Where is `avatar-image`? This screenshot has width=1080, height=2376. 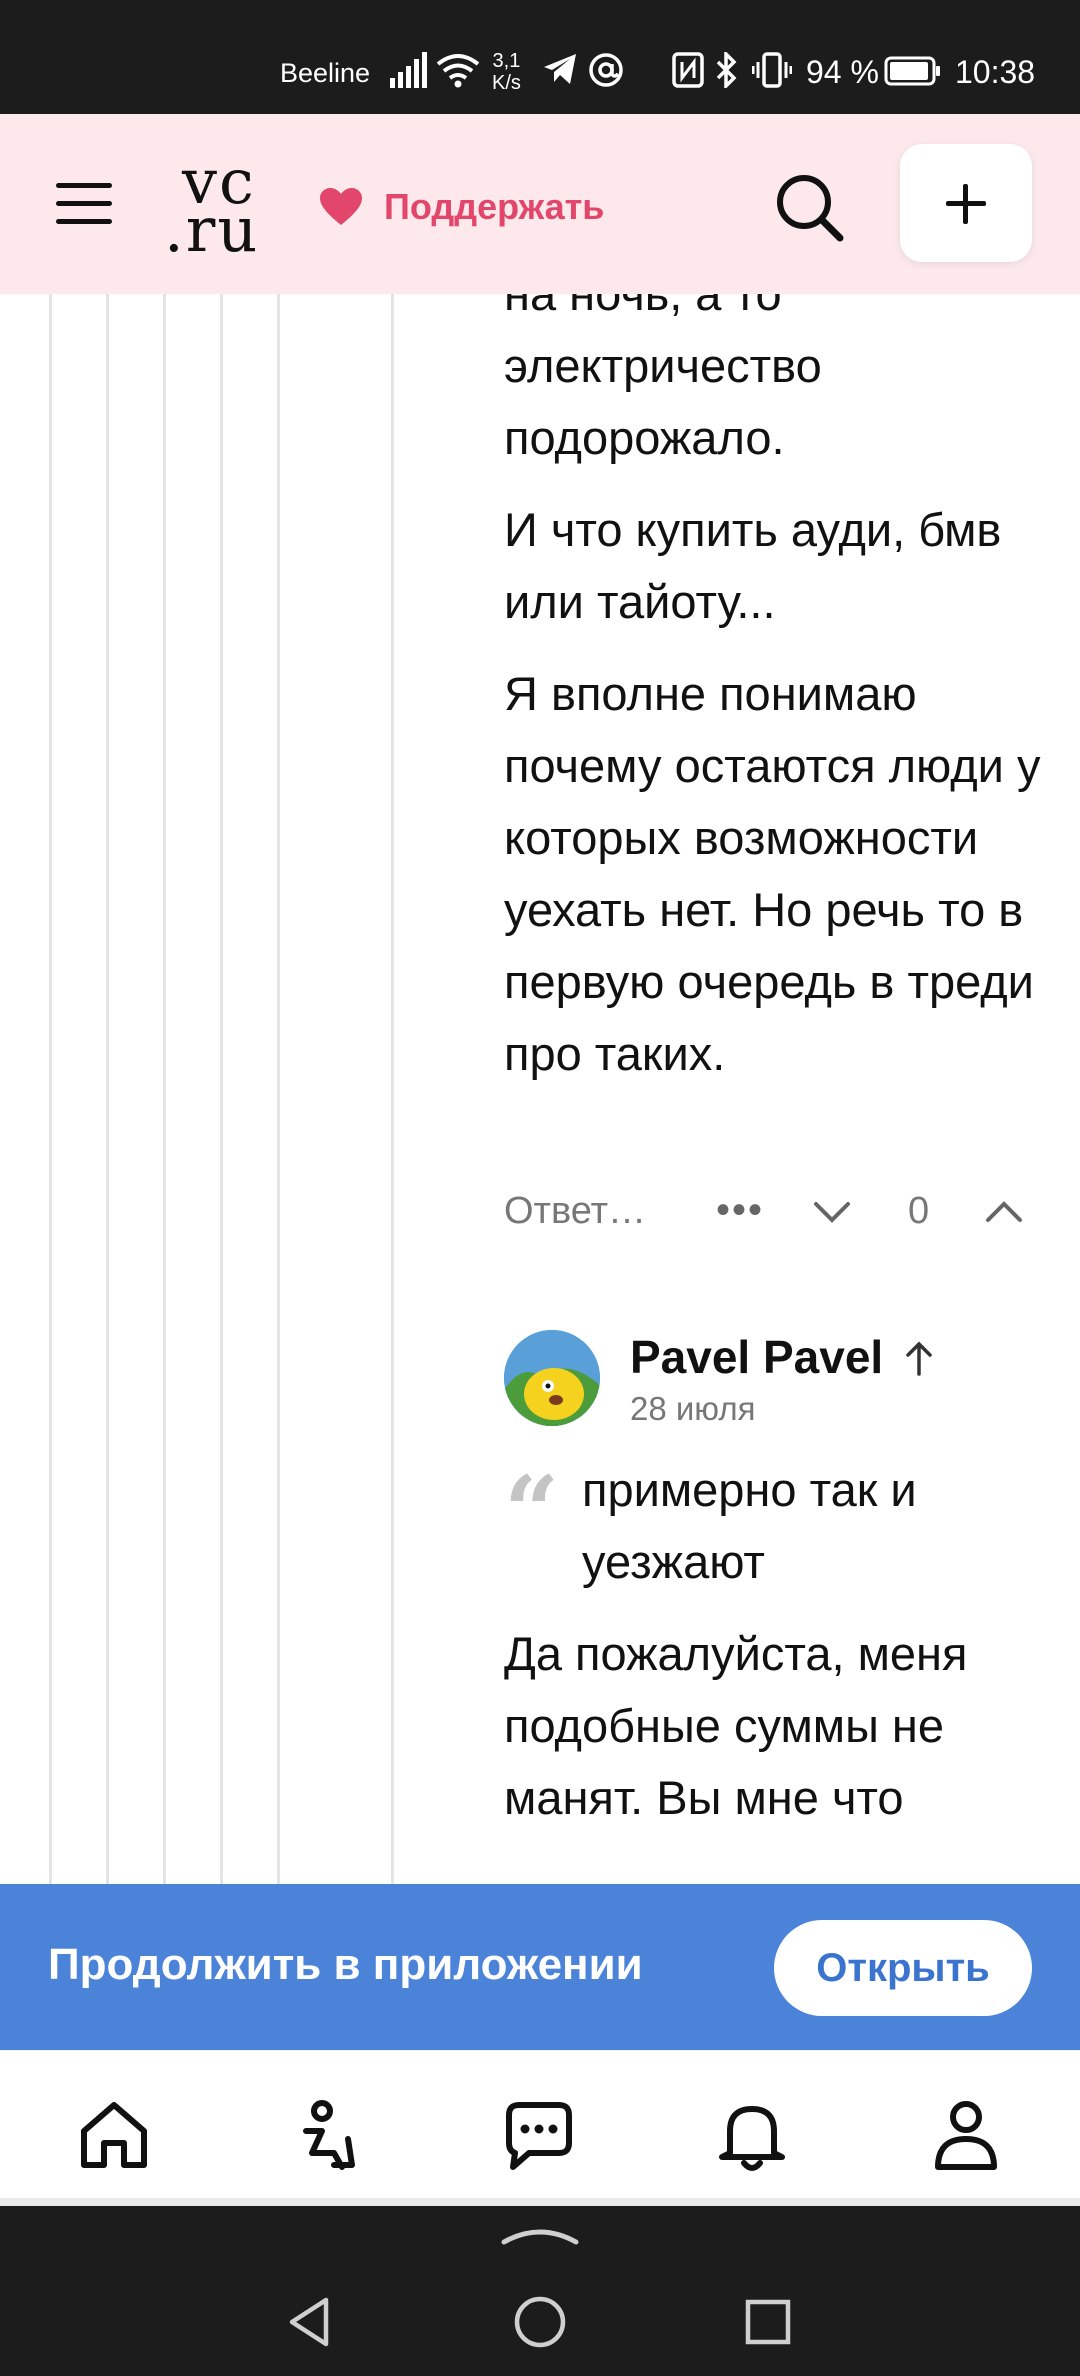
avatar-image is located at coordinates (552, 1378).